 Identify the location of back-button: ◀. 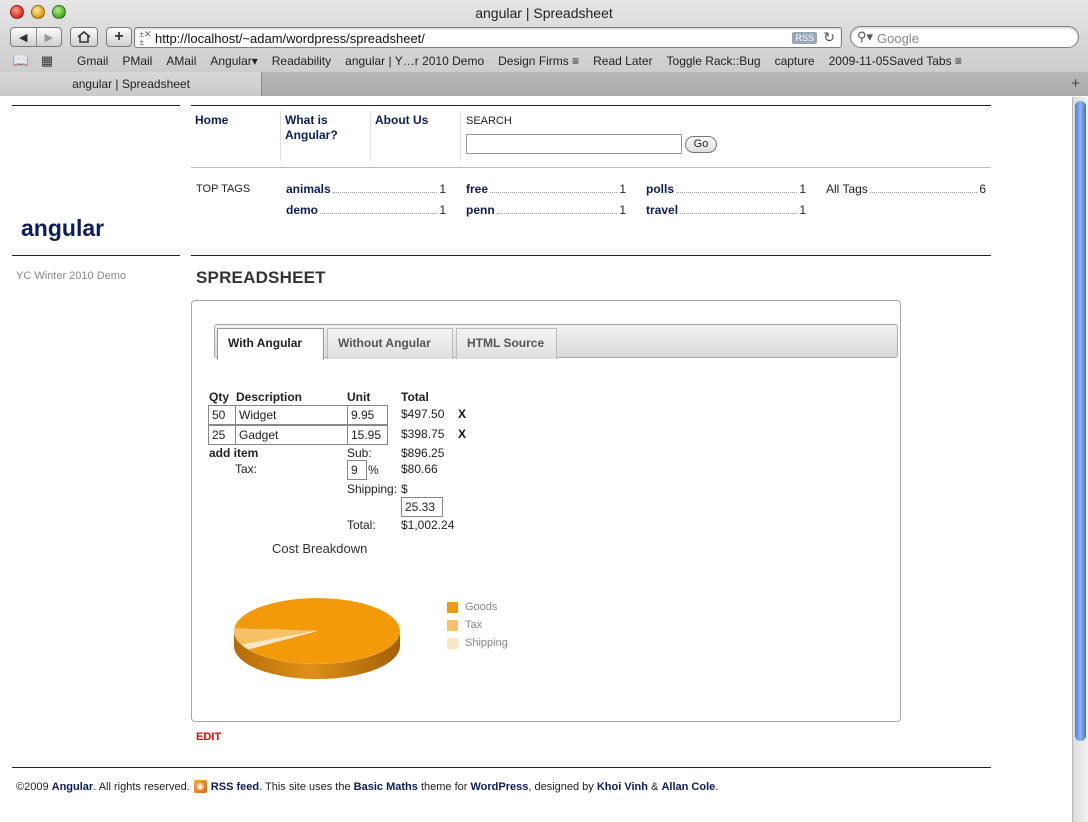
(23, 37).